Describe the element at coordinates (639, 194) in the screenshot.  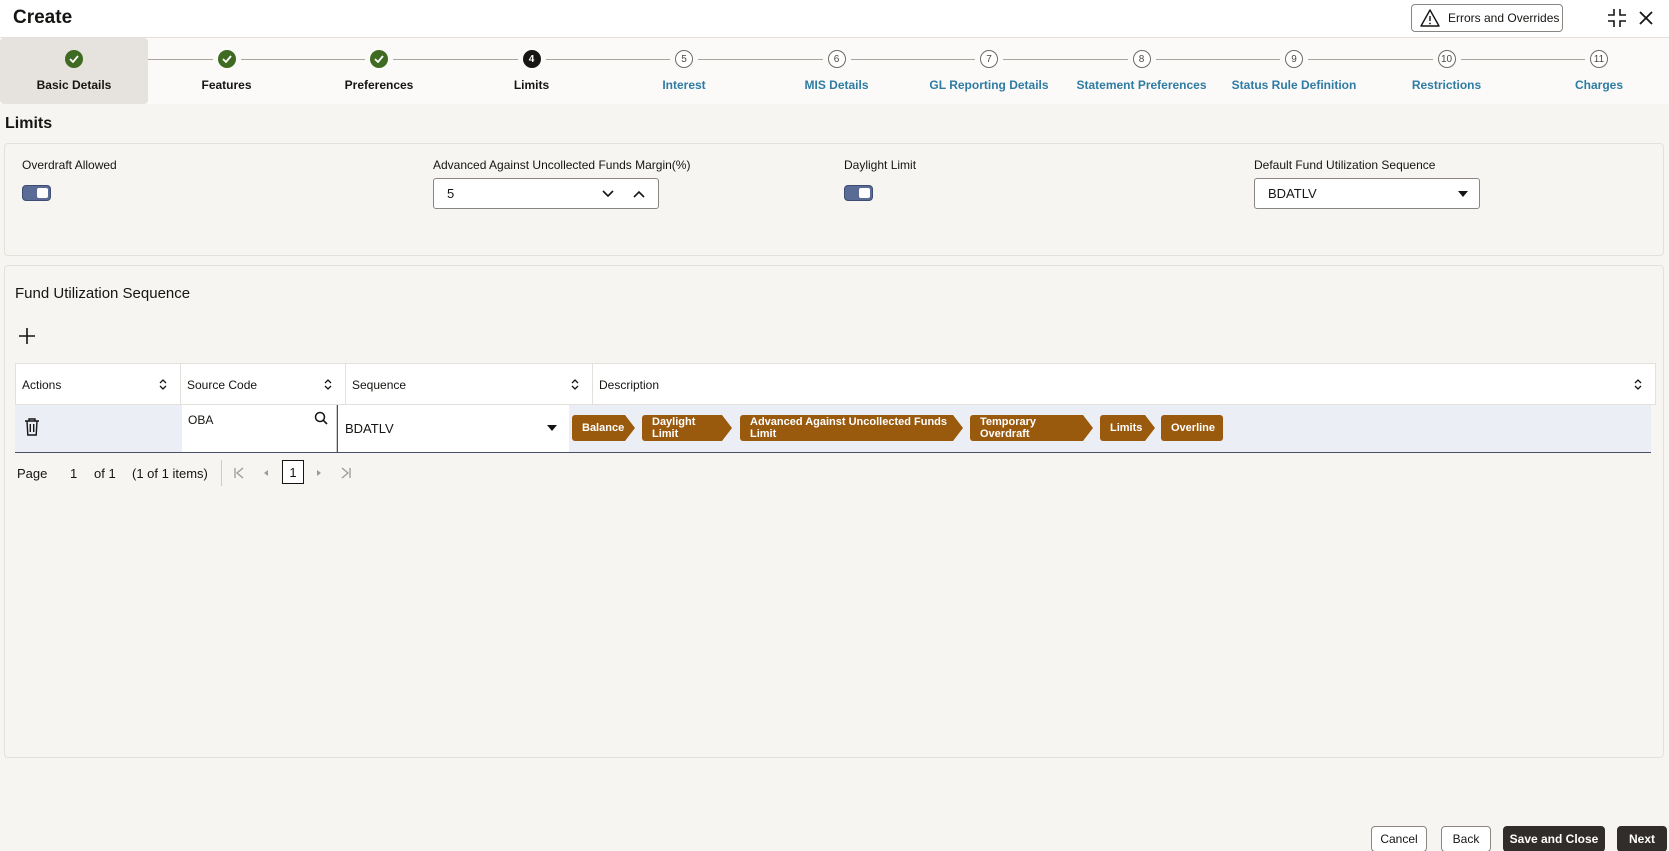
I see `chevron-up-icon` at that location.